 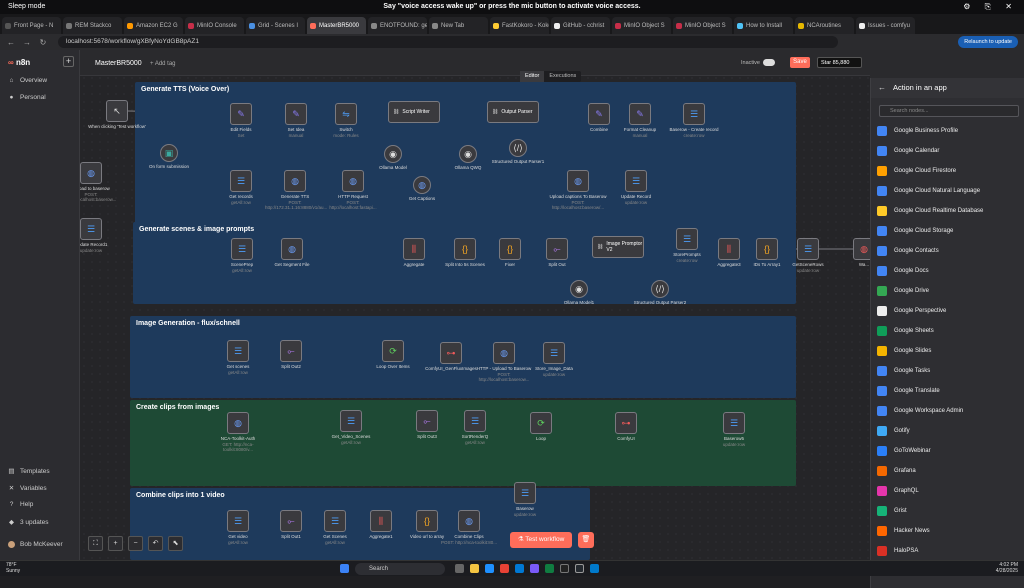 What do you see at coordinates (950, 391) in the screenshot?
I see `app-list-item: Google Translate` at bounding box center [950, 391].